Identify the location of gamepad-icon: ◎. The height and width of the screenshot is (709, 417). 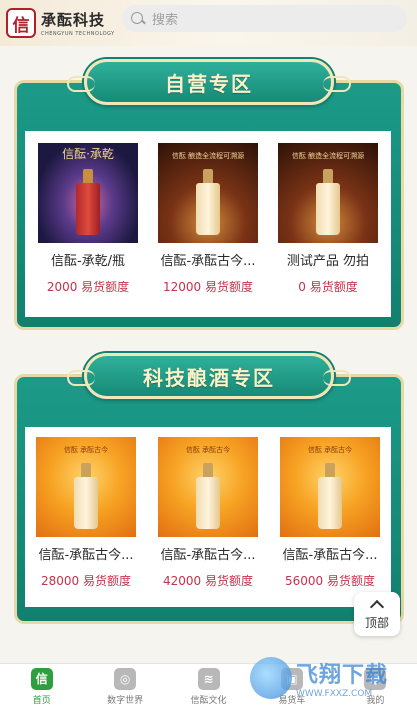
(125, 678).